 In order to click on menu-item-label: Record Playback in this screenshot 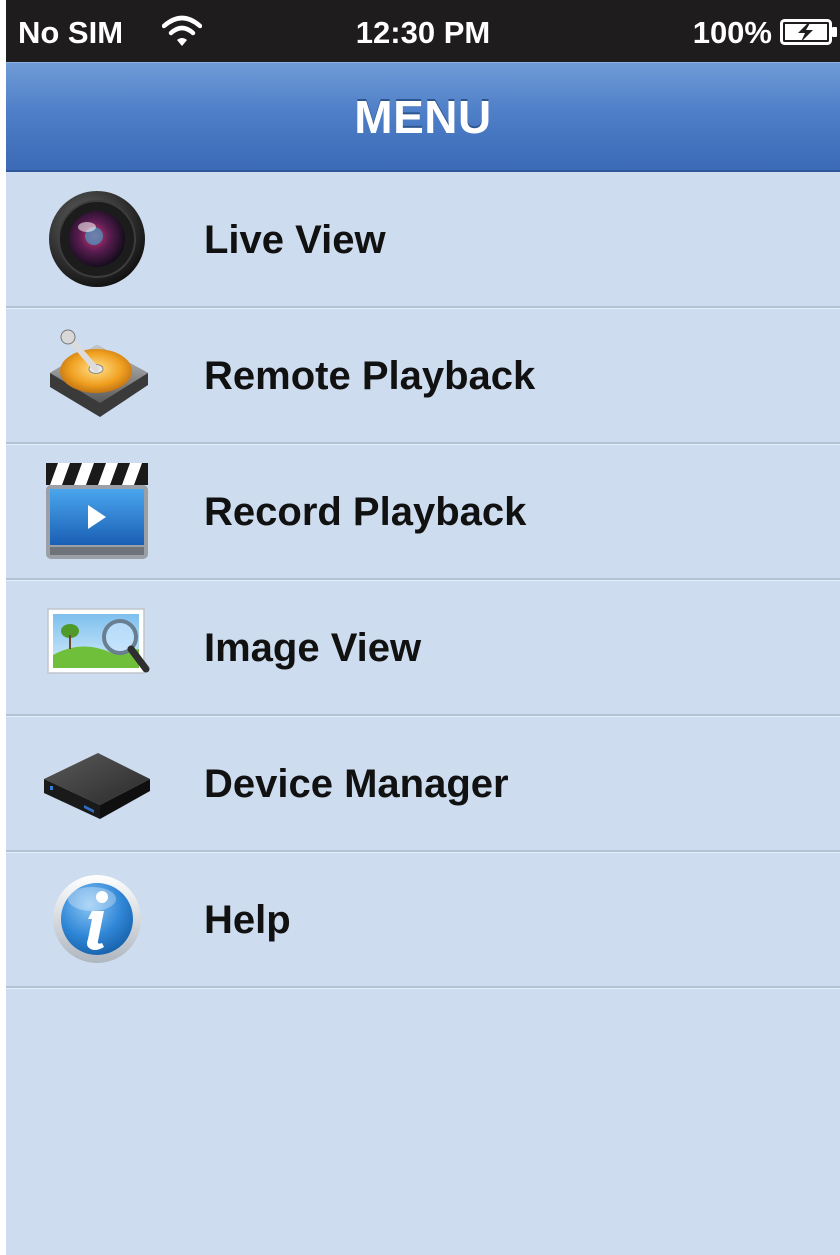, I will do `click(365, 512)`.